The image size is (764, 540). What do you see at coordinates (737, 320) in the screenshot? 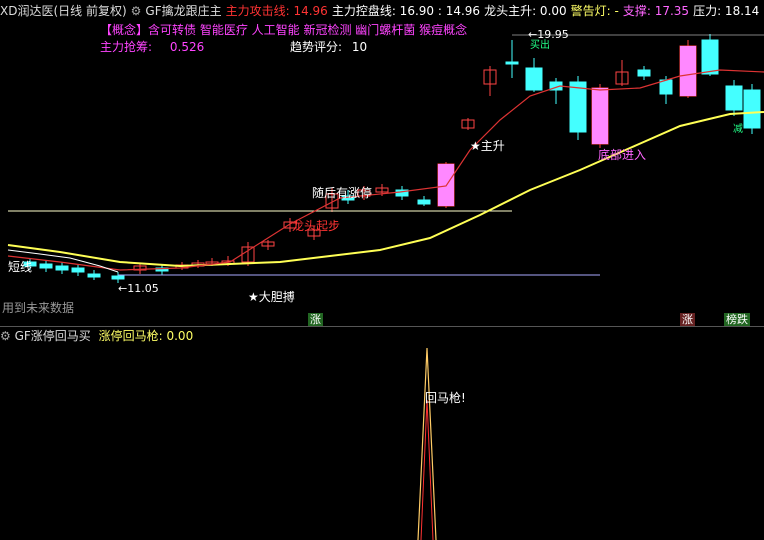
I see `tag-right-2: 榜跌` at bounding box center [737, 320].